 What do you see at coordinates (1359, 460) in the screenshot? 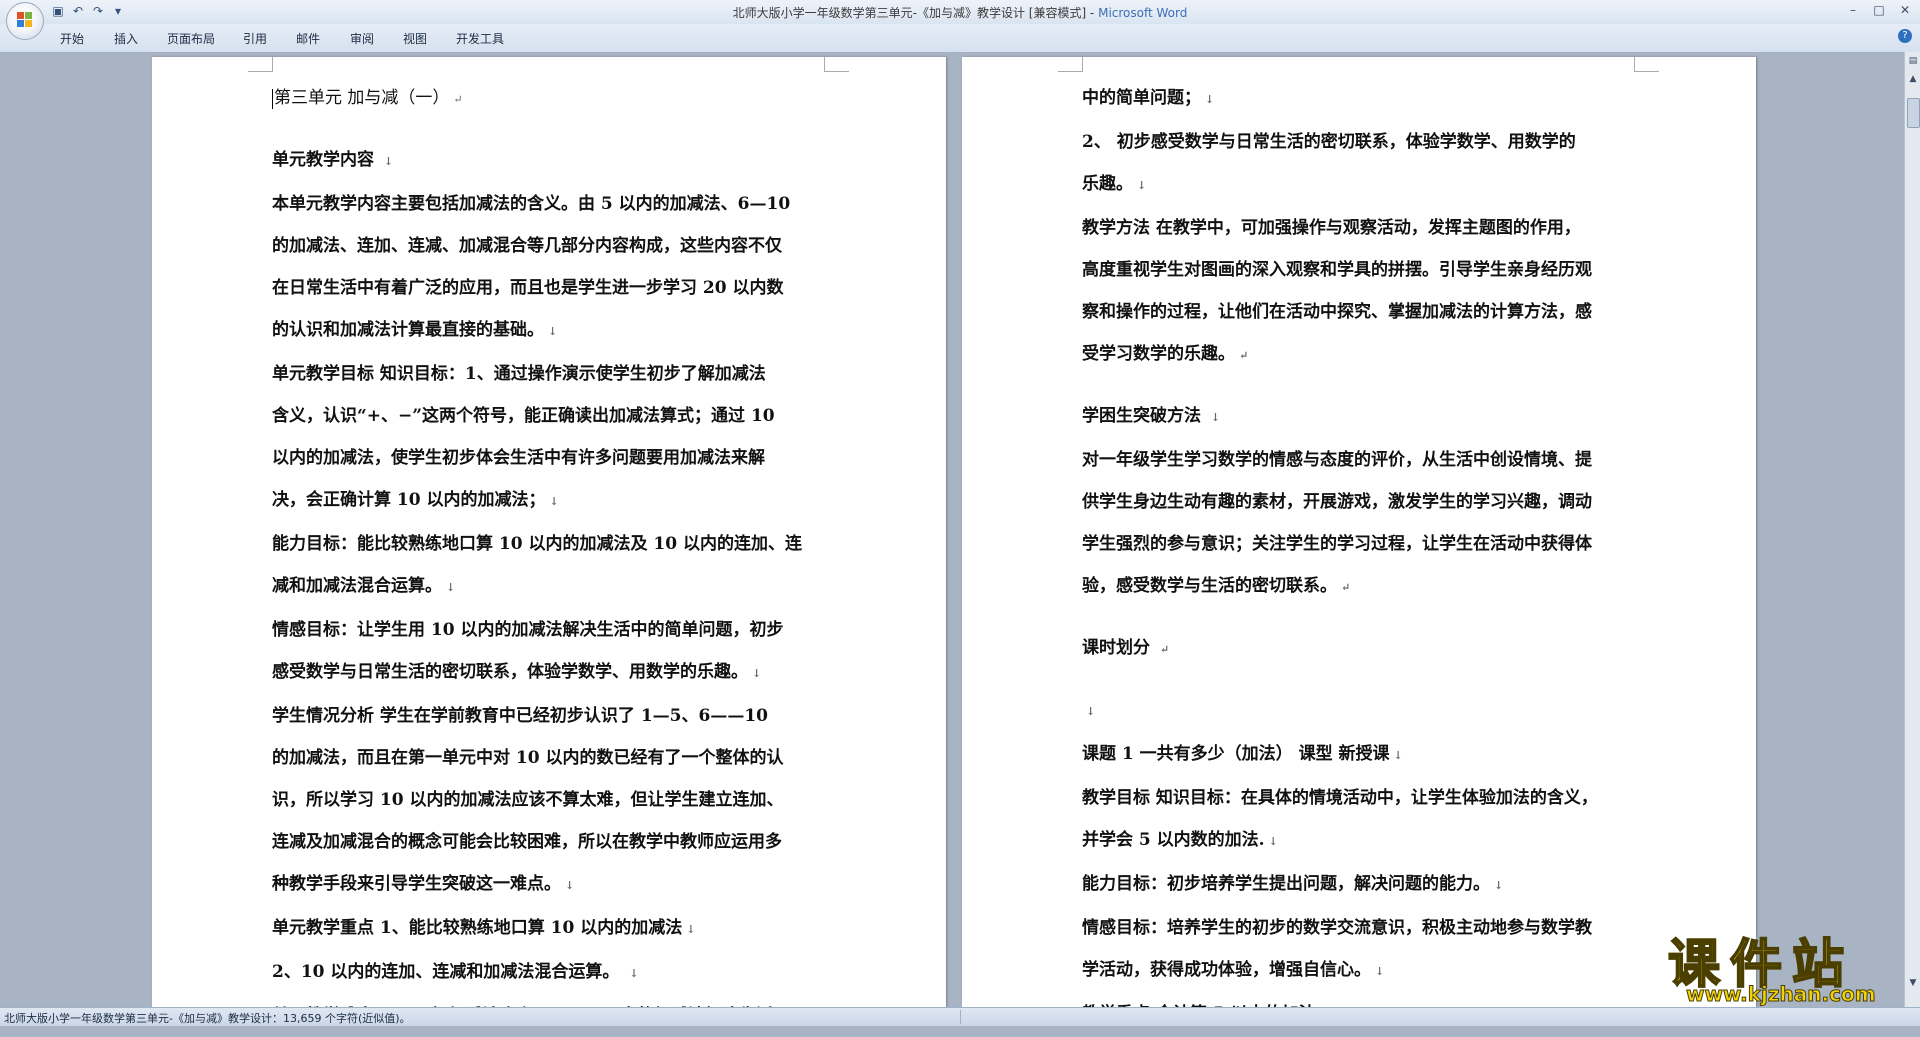
I see `text-line: 对一年级学生学习数学的情感与态度的评价，从生活中创设情境、提` at bounding box center [1359, 460].